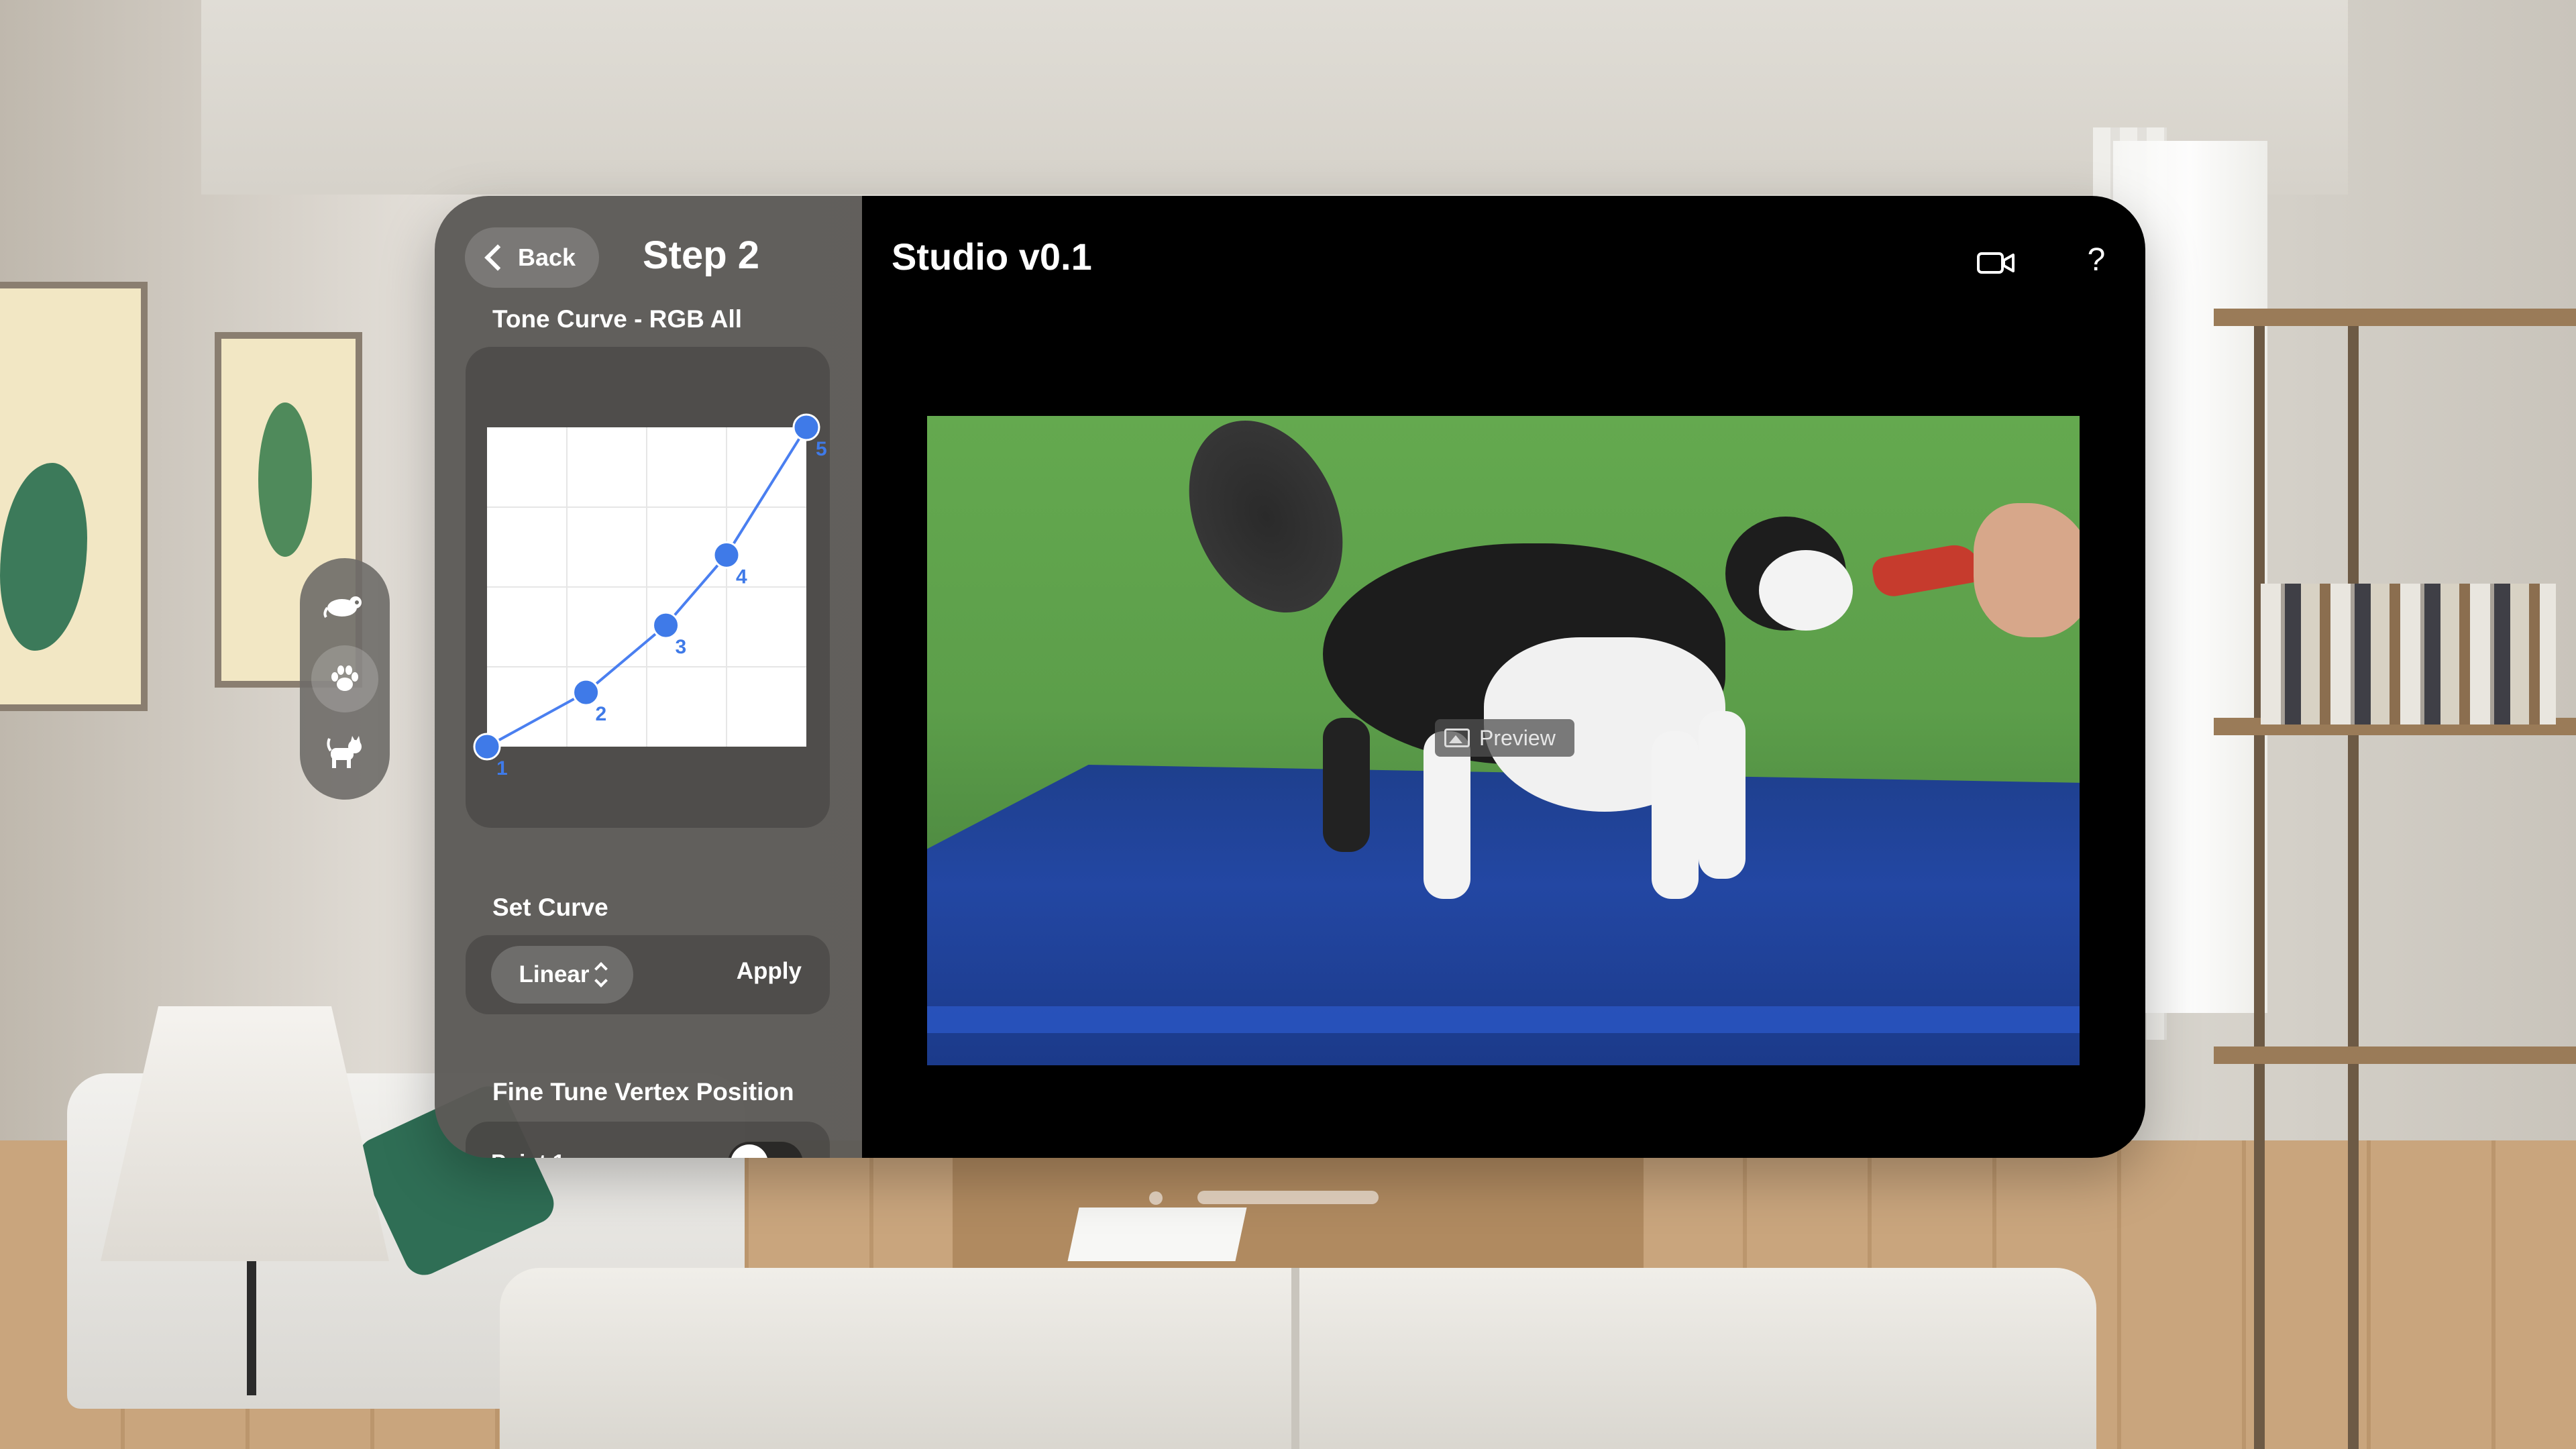 The width and height of the screenshot is (2576, 1449). What do you see at coordinates (546, 257) in the screenshot?
I see `back-button-label: Back` at bounding box center [546, 257].